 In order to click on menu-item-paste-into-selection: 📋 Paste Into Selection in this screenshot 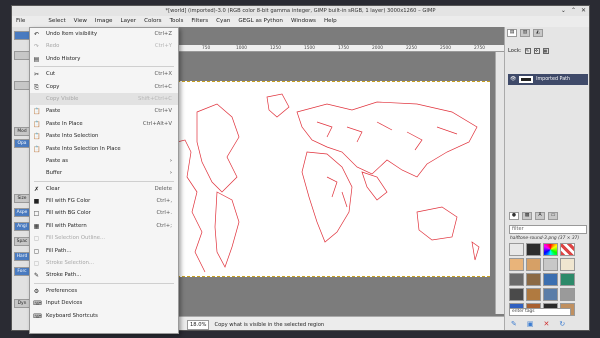, I will do `click(104, 136)`.